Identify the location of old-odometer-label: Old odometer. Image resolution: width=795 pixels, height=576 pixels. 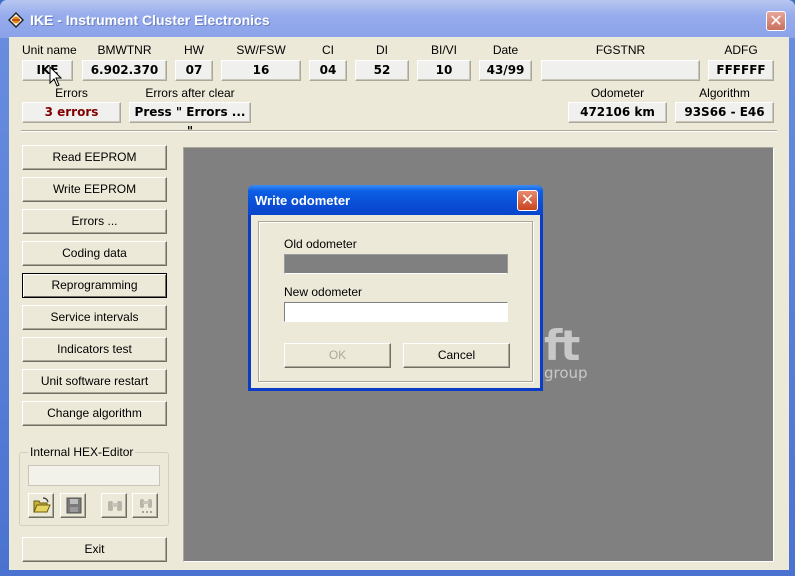
(320, 244).